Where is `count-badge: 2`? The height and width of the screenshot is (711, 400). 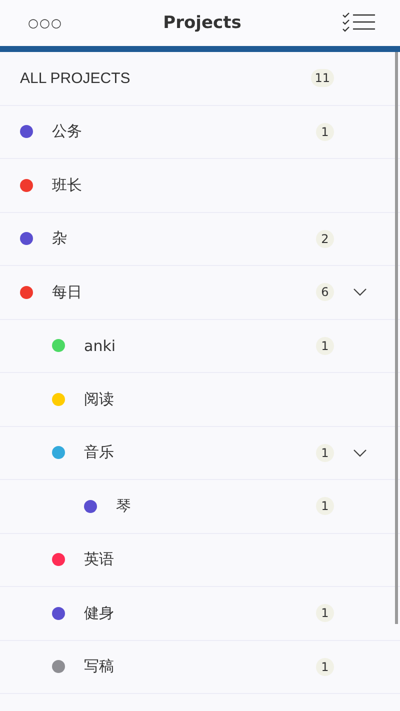 count-badge: 2 is located at coordinates (325, 239).